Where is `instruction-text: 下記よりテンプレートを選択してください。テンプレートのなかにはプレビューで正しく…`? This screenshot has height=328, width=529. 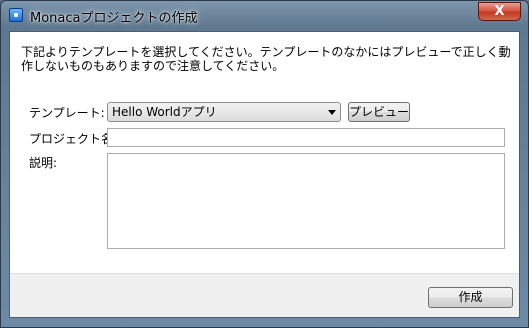 instruction-text: 下記よりテンプレートを選択してください。テンプレートのなかにはプレビューで正しく… is located at coordinates (266, 59).